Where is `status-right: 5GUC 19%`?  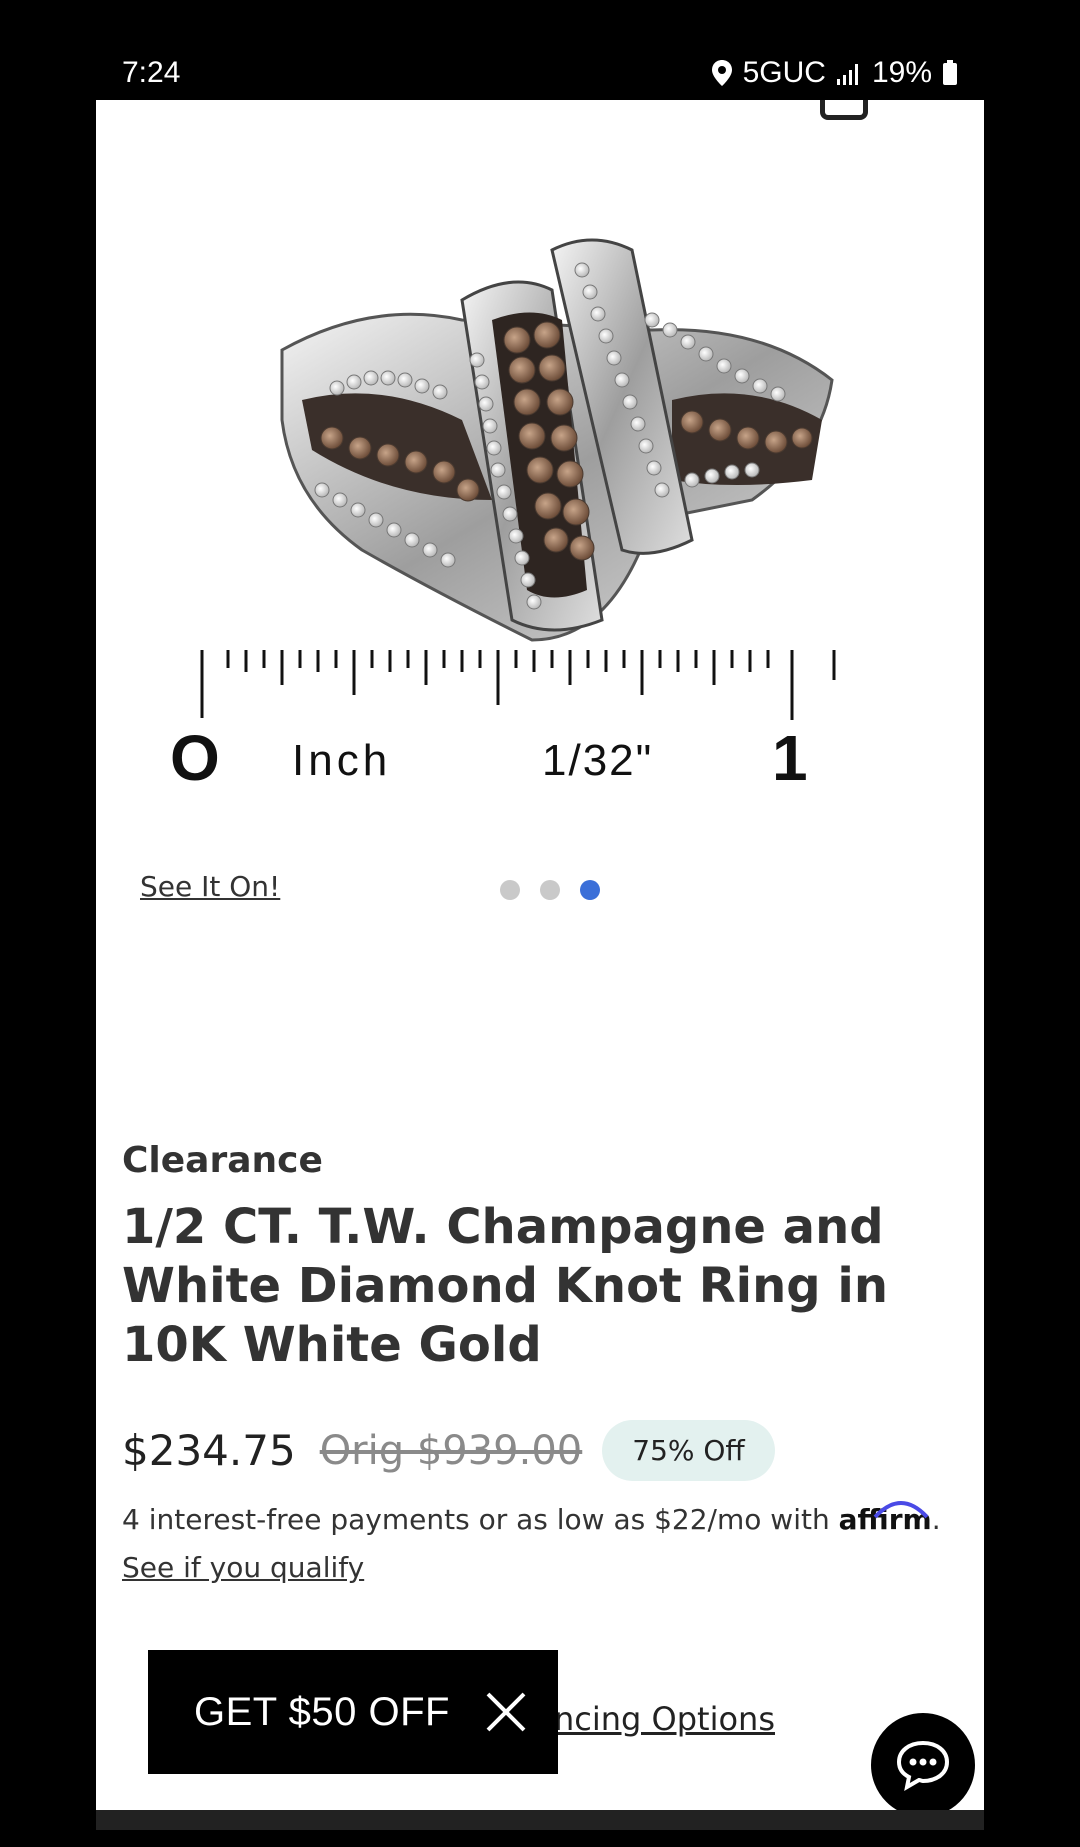 status-right: 5GUC 19% is located at coordinates (834, 73).